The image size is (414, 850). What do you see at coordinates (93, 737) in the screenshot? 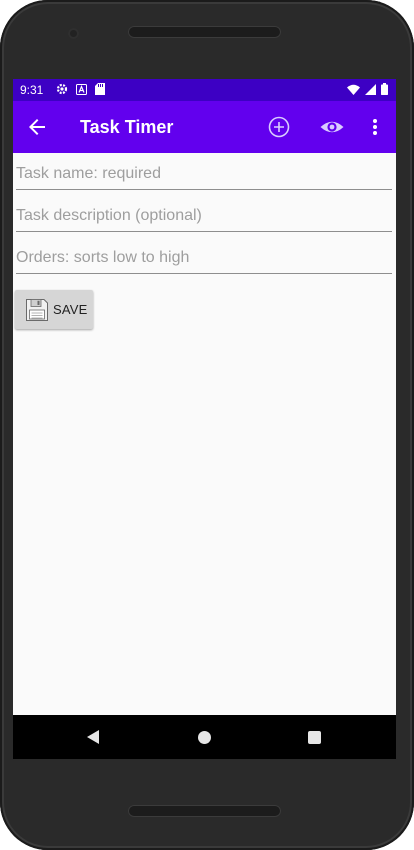
I see `back-triangle-icon` at bounding box center [93, 737].